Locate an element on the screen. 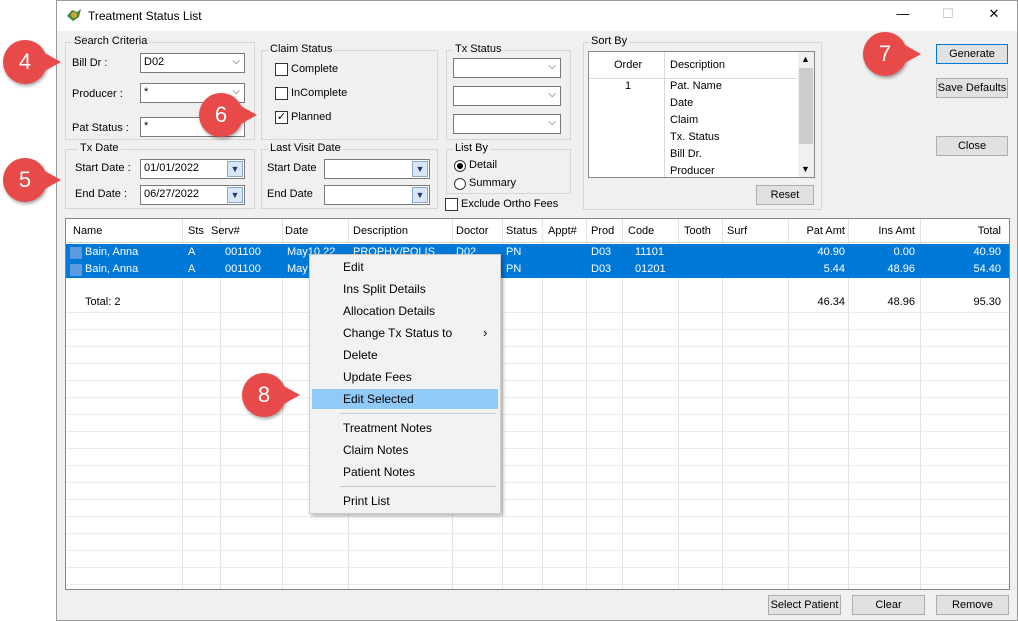 This screenshot has height=621, width=1018. select-patient-button: Select Patient is located at coordinates (804, 605).